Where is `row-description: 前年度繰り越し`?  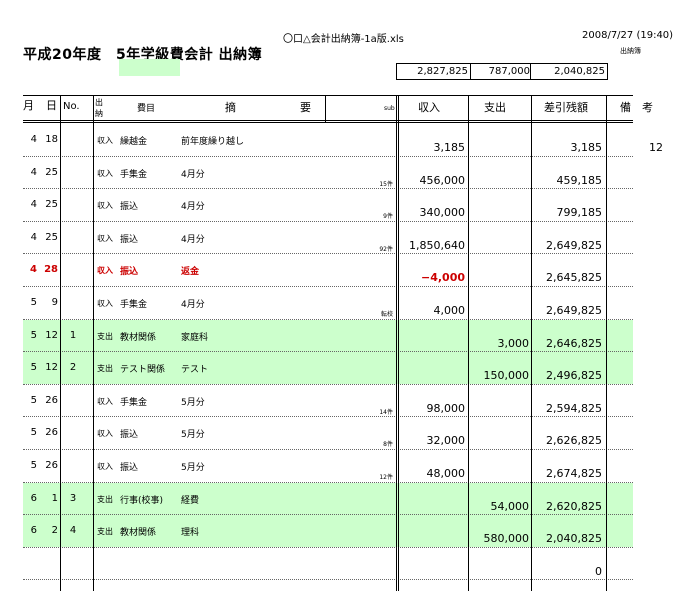 row-description: 前年度繰り越し is located at coordinates (213, 142).